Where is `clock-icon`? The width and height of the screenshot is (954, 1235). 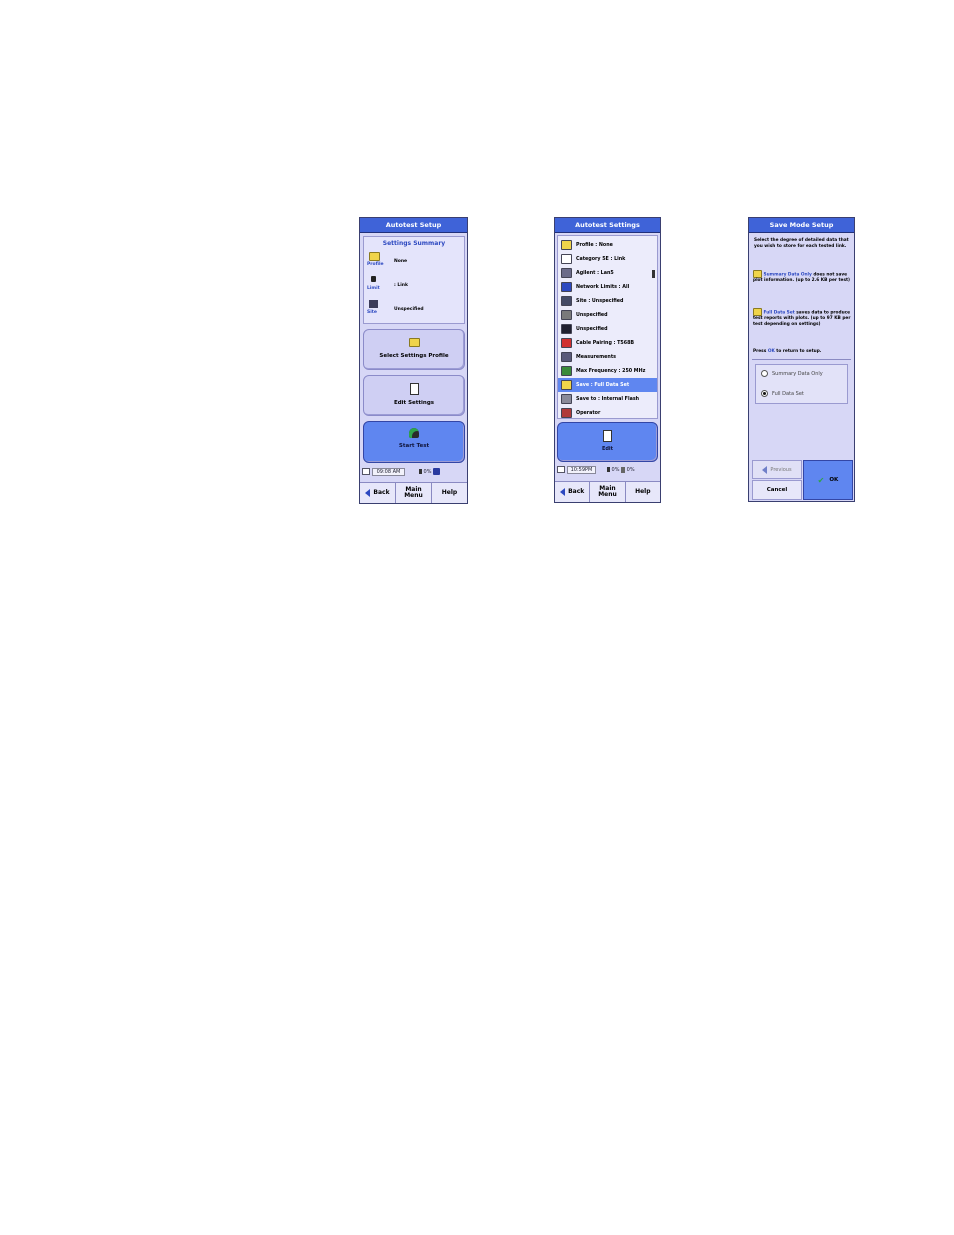 clock-icon is located at coordinates (366, 471).